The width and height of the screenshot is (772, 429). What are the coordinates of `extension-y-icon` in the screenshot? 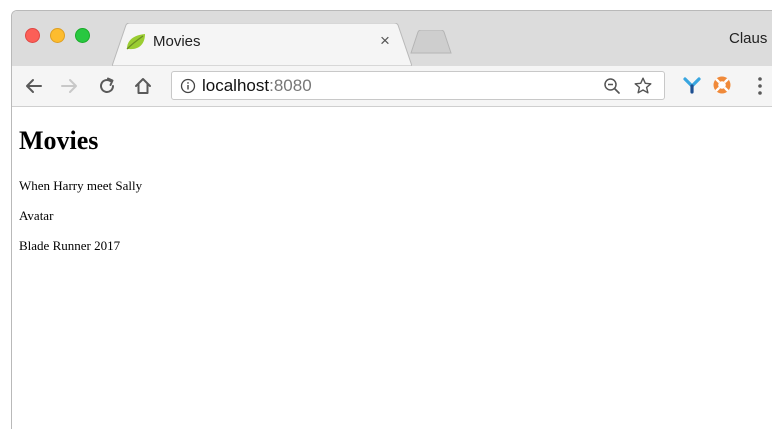 It's located at (692, 87).